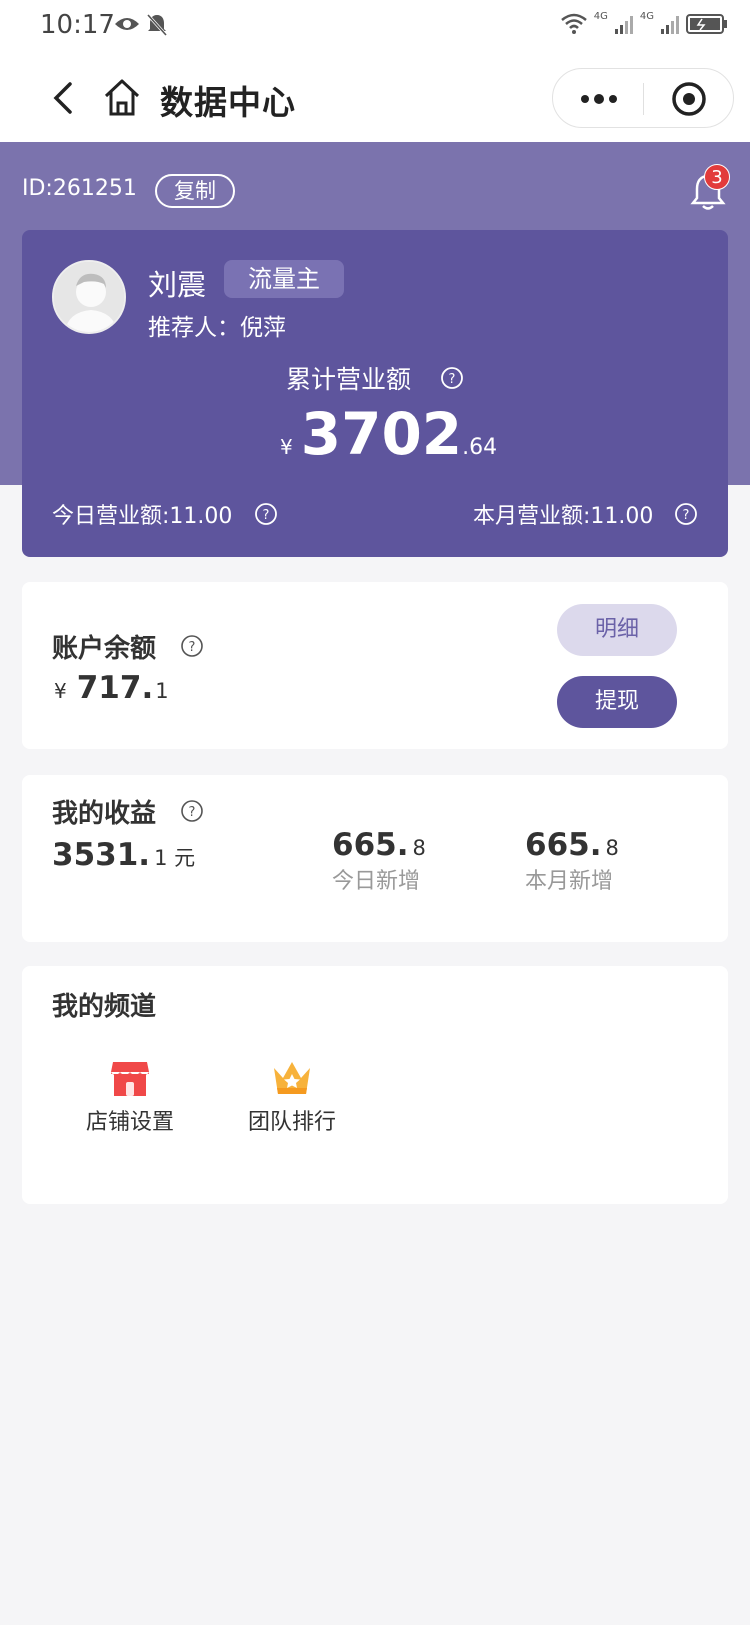 This screenshot has width=750, height=1625. Describe the element at coordinates (79, 188) in the screenshot. I see `user-id: ID:261251` at that location.